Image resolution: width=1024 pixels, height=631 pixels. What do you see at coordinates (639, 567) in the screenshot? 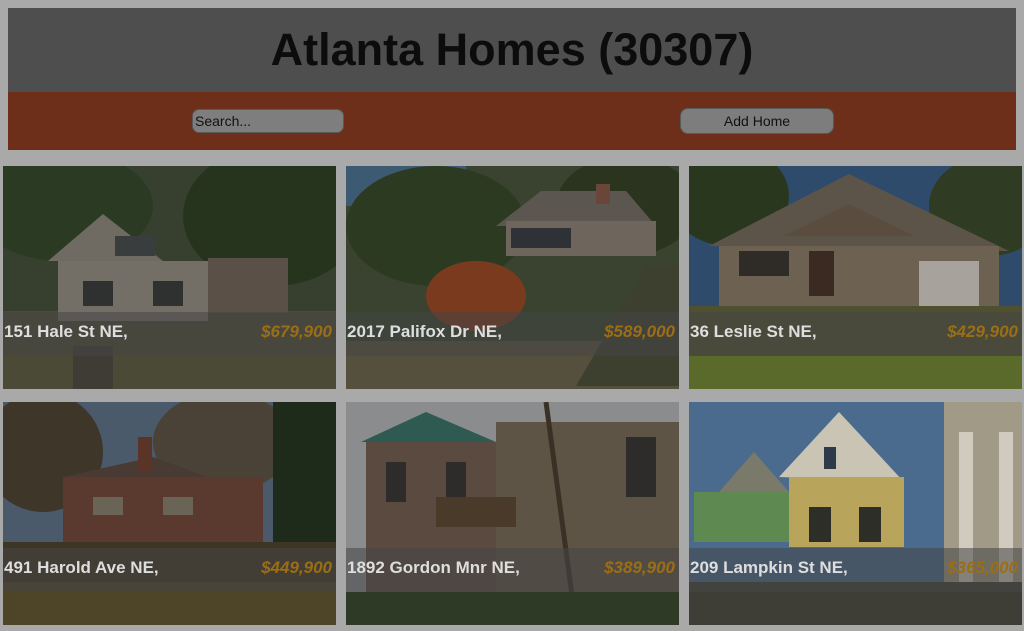
I see `listing-price: $389,900` at bounding box center [639, 567].